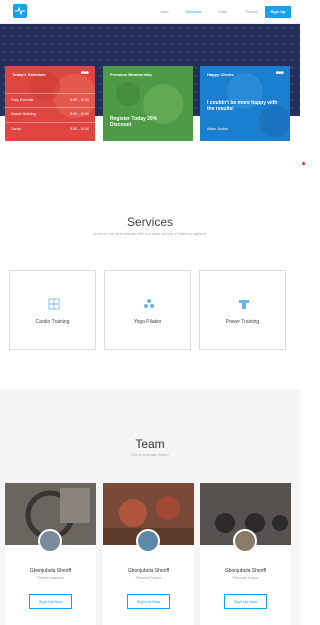 The image size is (320, 625). I want to click on schedule-row: Muscle Building 8:30 - 10:00, so click(50, 113).